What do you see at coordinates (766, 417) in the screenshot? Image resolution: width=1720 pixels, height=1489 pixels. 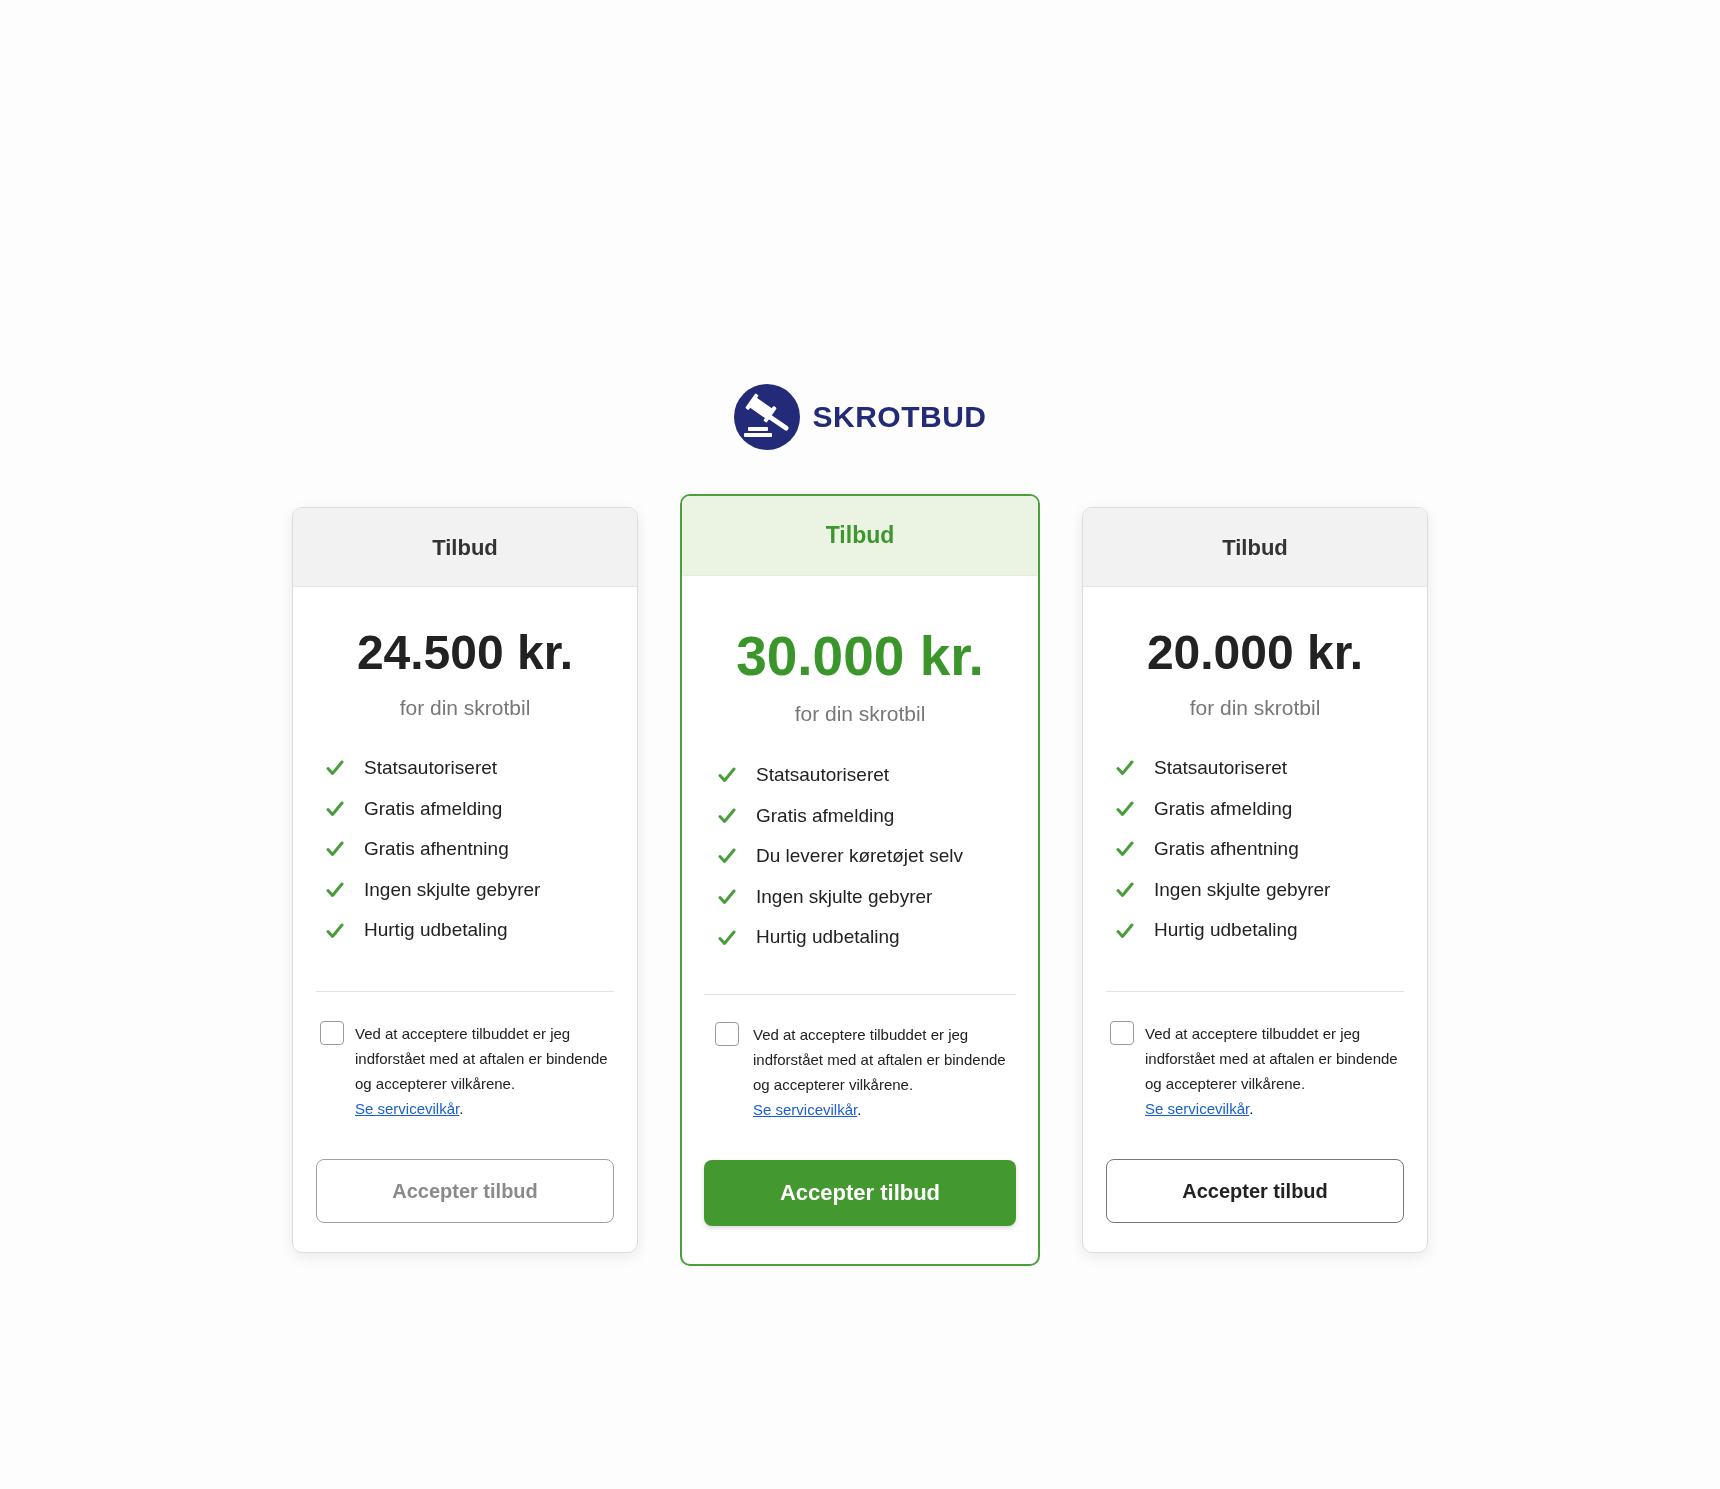 I see `gavel-icon` at bounding box center [766, 417].